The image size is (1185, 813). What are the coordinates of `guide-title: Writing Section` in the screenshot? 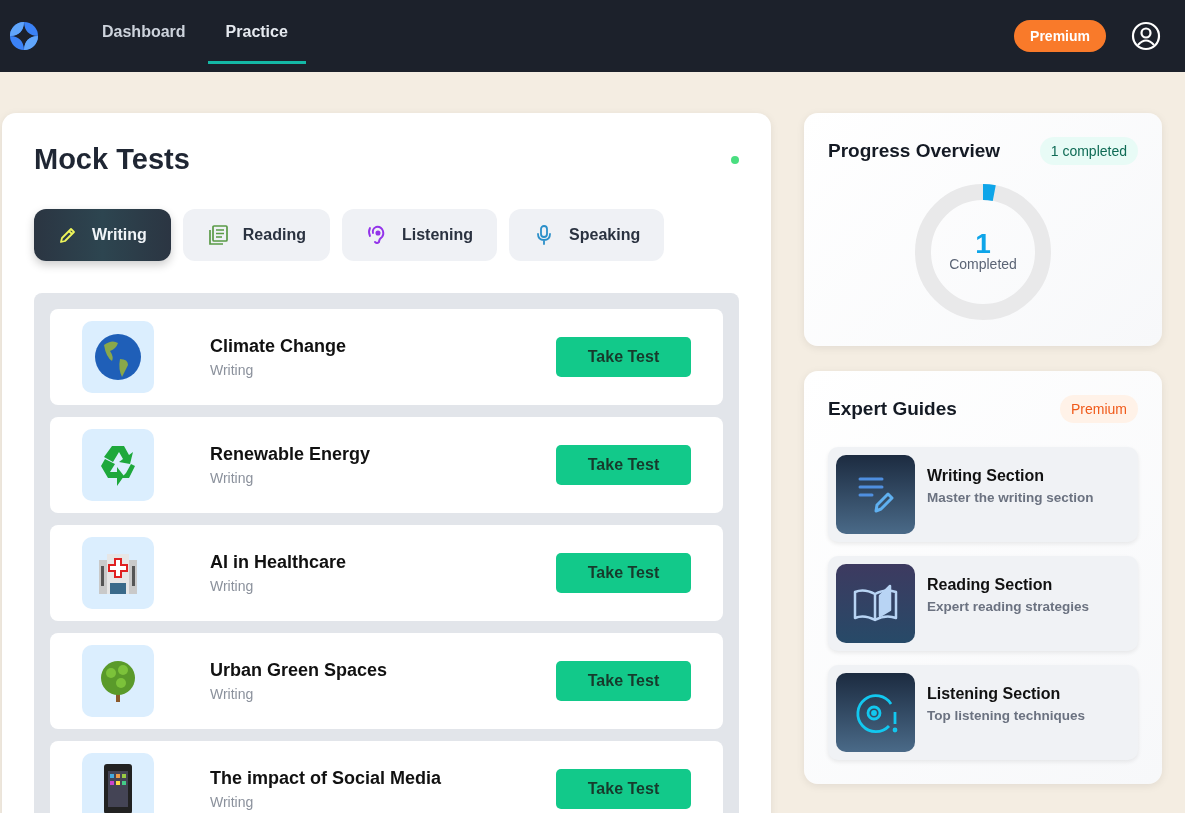 It's located at (986, 476).